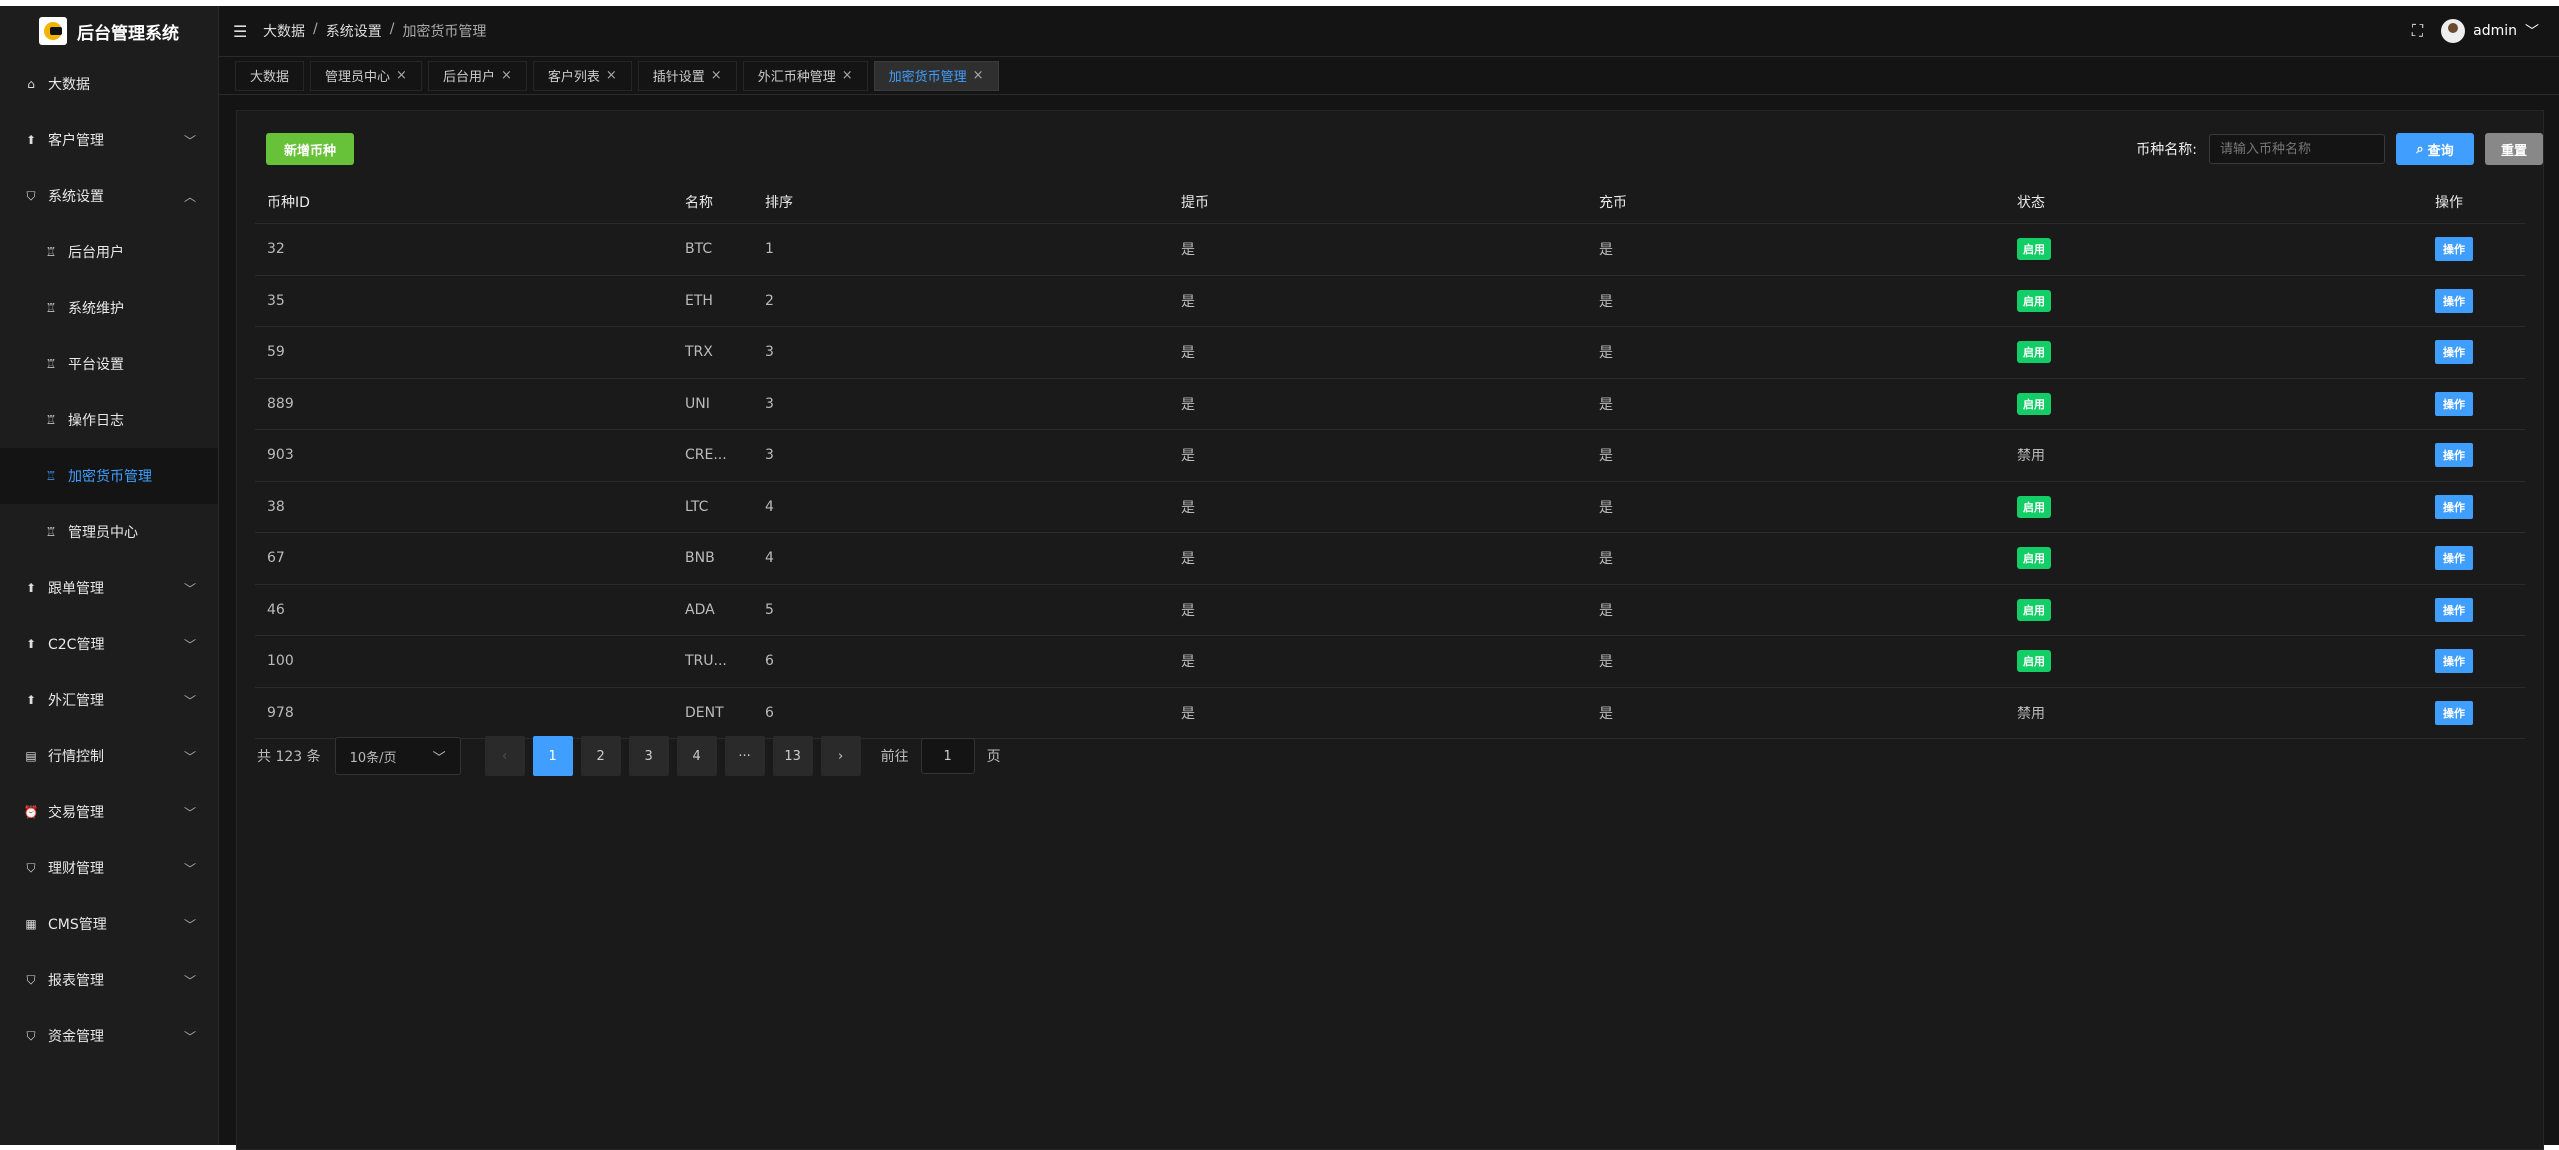 This screenshot has height=1150, width=2559. Describe the element at coordinates (109, 84) in the screenshot. I see `sidebar-item: ⌂ 大数据` at that location.